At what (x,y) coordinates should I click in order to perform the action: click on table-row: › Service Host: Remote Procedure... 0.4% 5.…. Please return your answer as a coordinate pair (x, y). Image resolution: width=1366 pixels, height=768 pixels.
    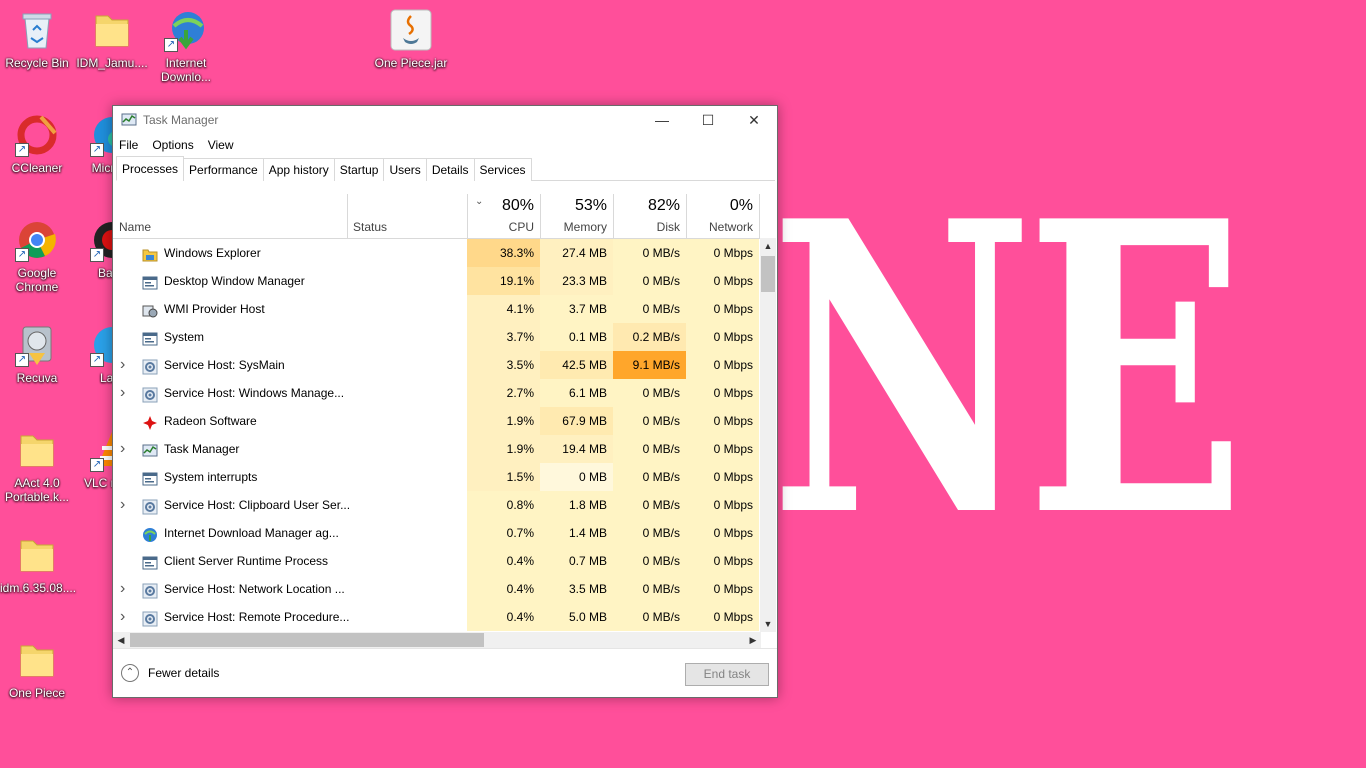
    Looking at the image, I should click on (437, 617).